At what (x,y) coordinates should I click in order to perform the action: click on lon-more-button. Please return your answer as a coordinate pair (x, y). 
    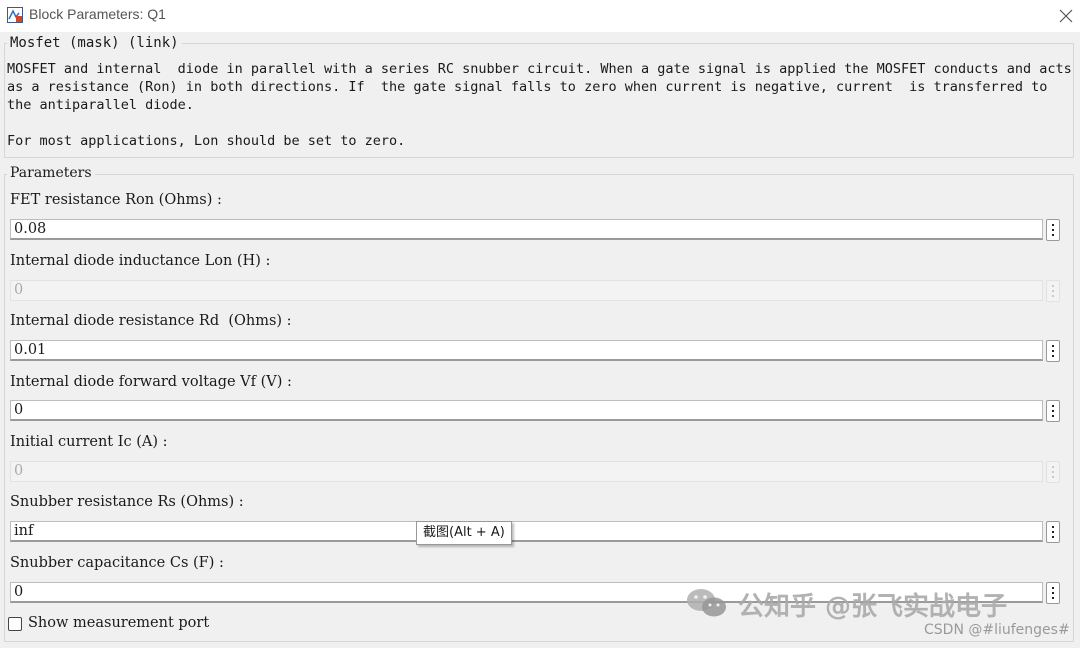
    Looking at the image, I should click on (1053, 291).